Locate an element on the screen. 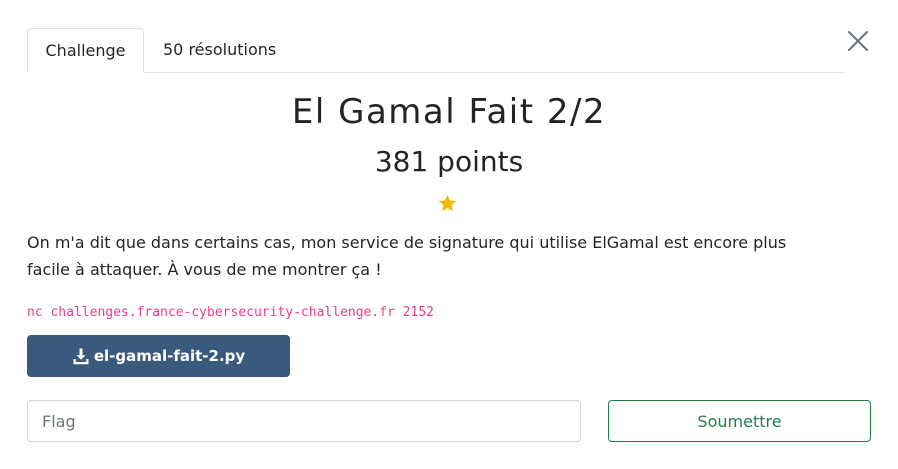 The image size is (898, 469). challenge-title: El Gamal Fait 2/2 is located at coordinates (449, 112).